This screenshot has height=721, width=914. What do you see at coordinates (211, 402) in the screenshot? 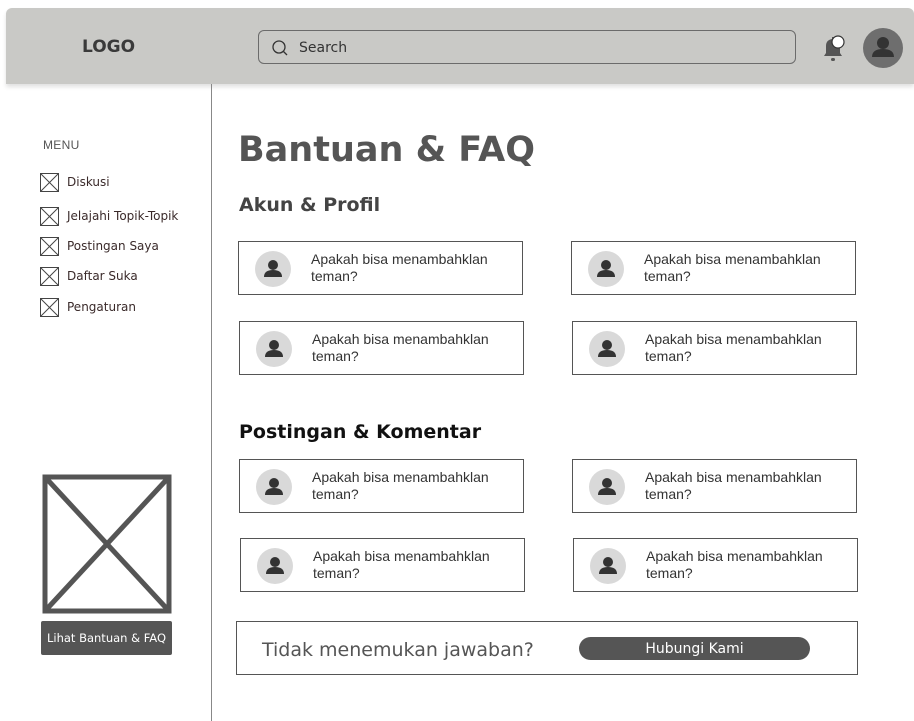
I see `sidebar-divider` at bounding box center [211, 402].